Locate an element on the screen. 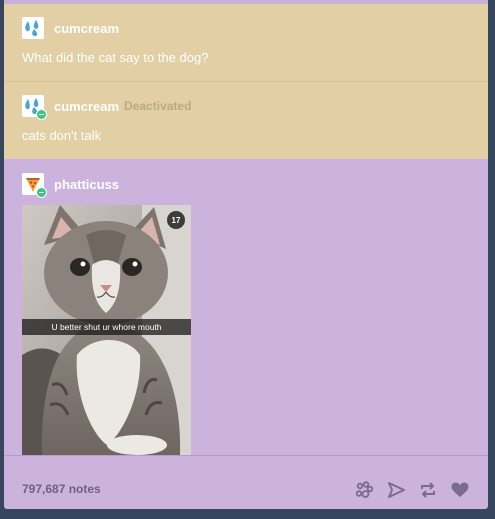 The width and height of the screenshot is (495, 519). heart-icon is located at coordinates (460, 489).